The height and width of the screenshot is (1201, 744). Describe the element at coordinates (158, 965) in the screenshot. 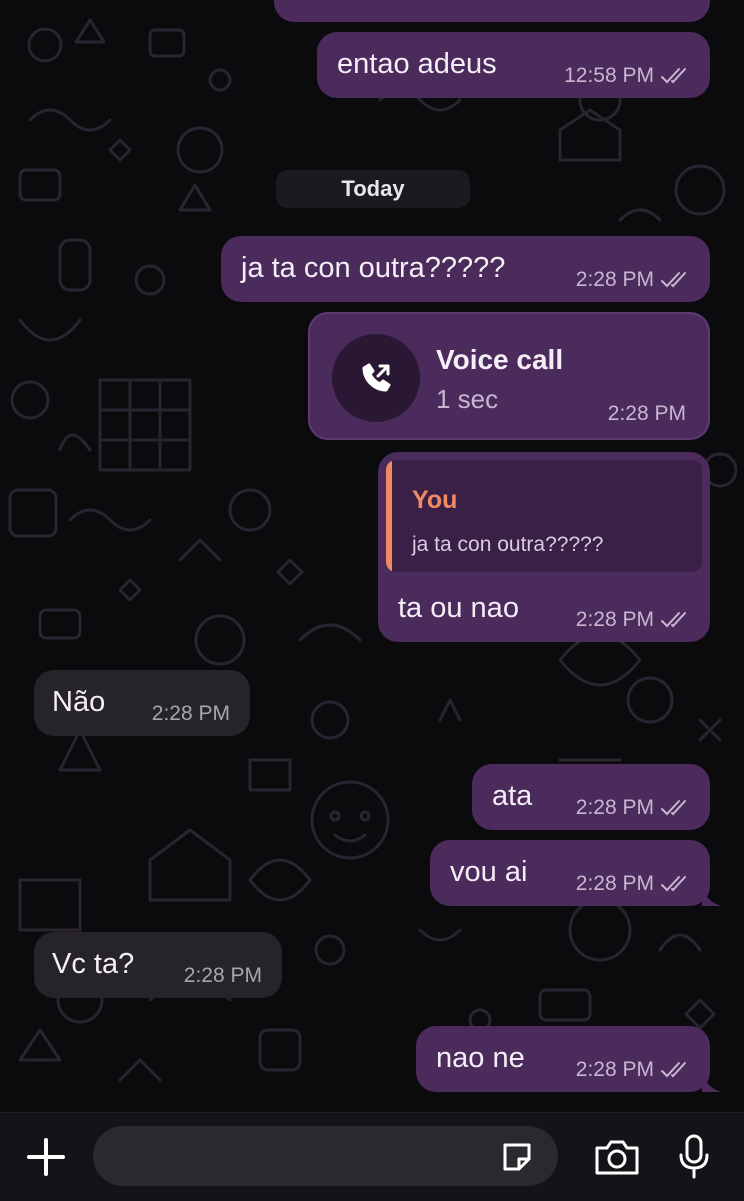

I see `message-bubble-incoming: Vc ta? 2:28 PM` at that location.